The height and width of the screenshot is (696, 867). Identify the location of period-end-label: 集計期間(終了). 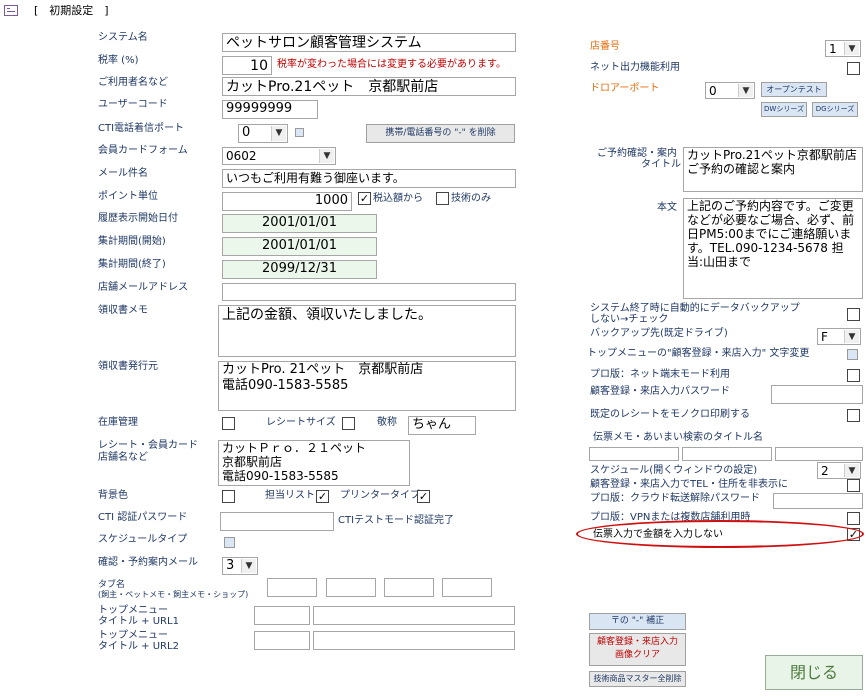
(132, 264).